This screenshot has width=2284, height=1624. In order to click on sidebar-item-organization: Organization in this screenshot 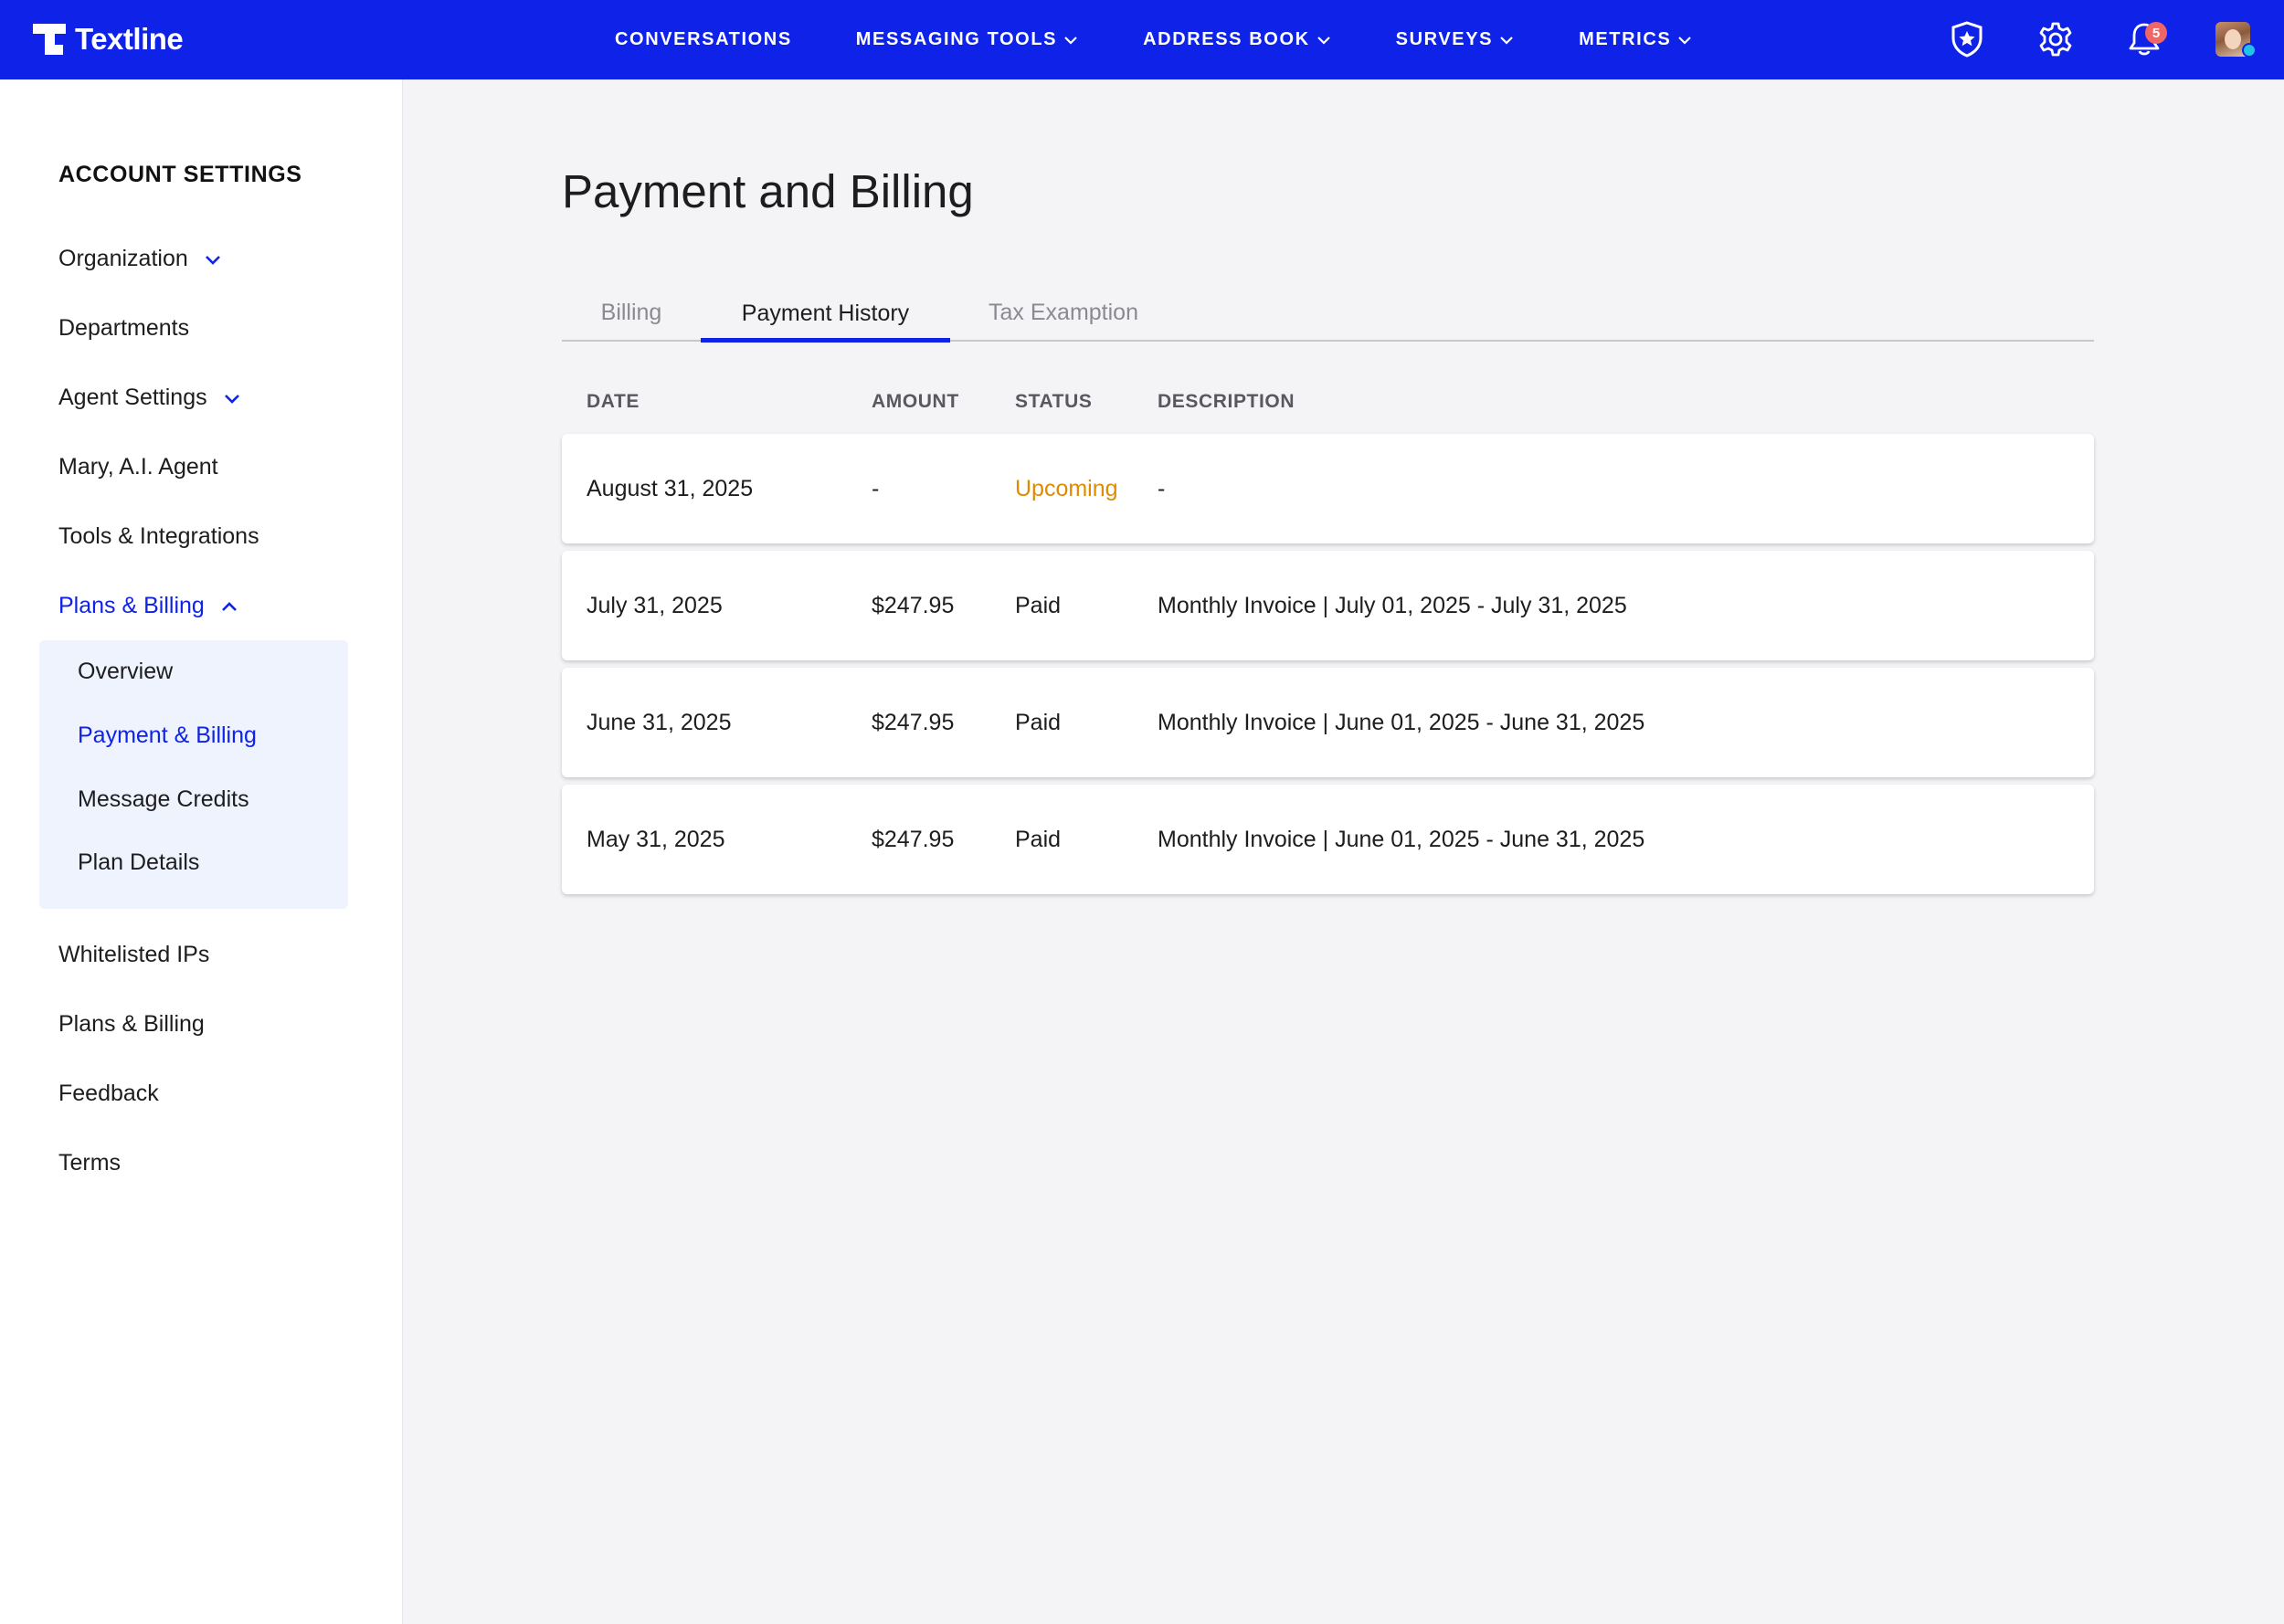, I will do `click(140, 259)`.